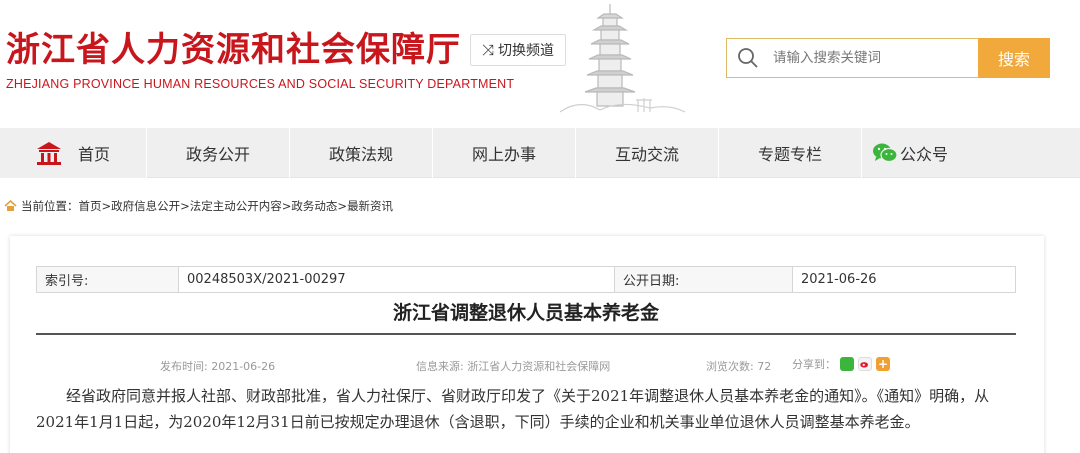  Describe the element at coordinates (865, 364) in the screenshot. I see `weibo-share-icon` at that location.